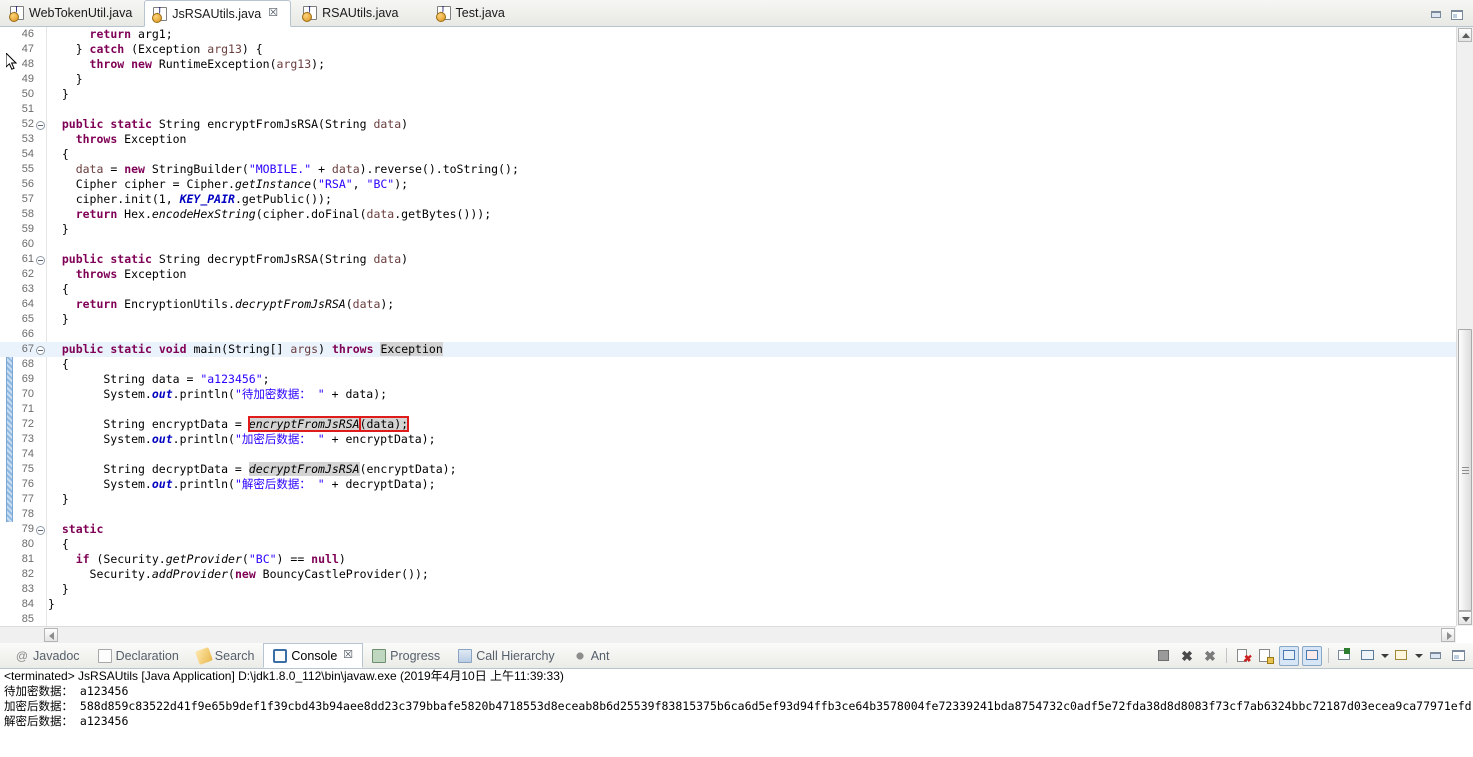  What do you see at coordinates (1368, 656) in the screenshot?
I see `display-selected-console-button` at bounding box center [1368, 656].